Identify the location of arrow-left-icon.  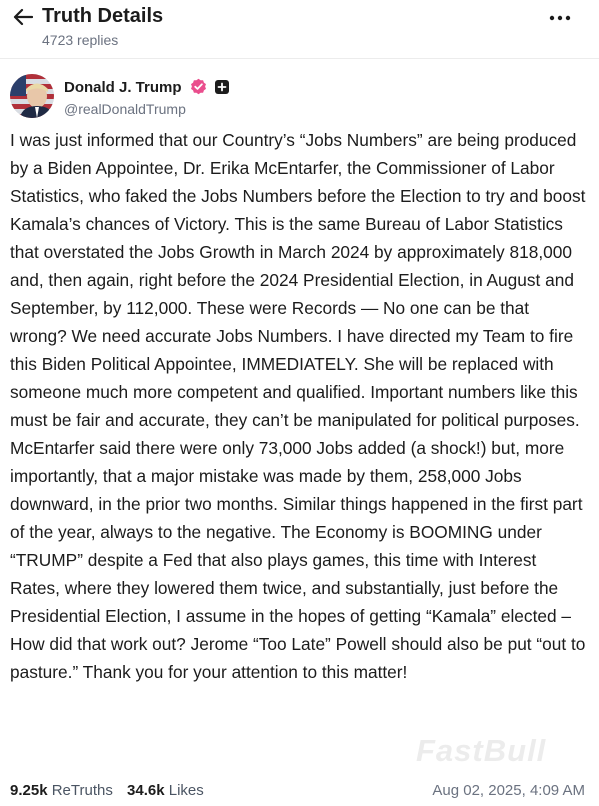
(23, 17).